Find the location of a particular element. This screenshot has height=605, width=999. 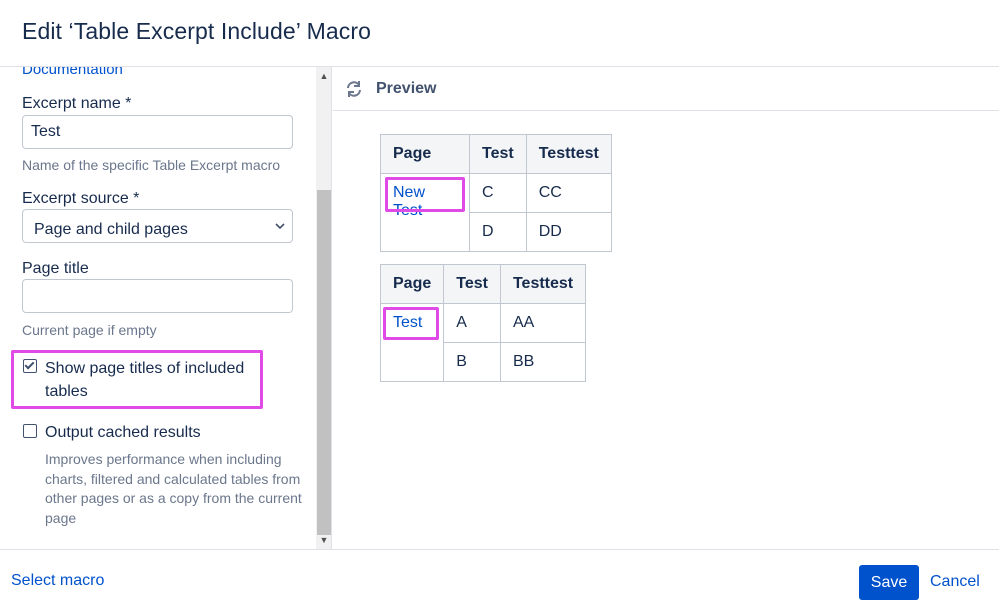

select-macro-link: Select macro is located at coordinates (57, 581).